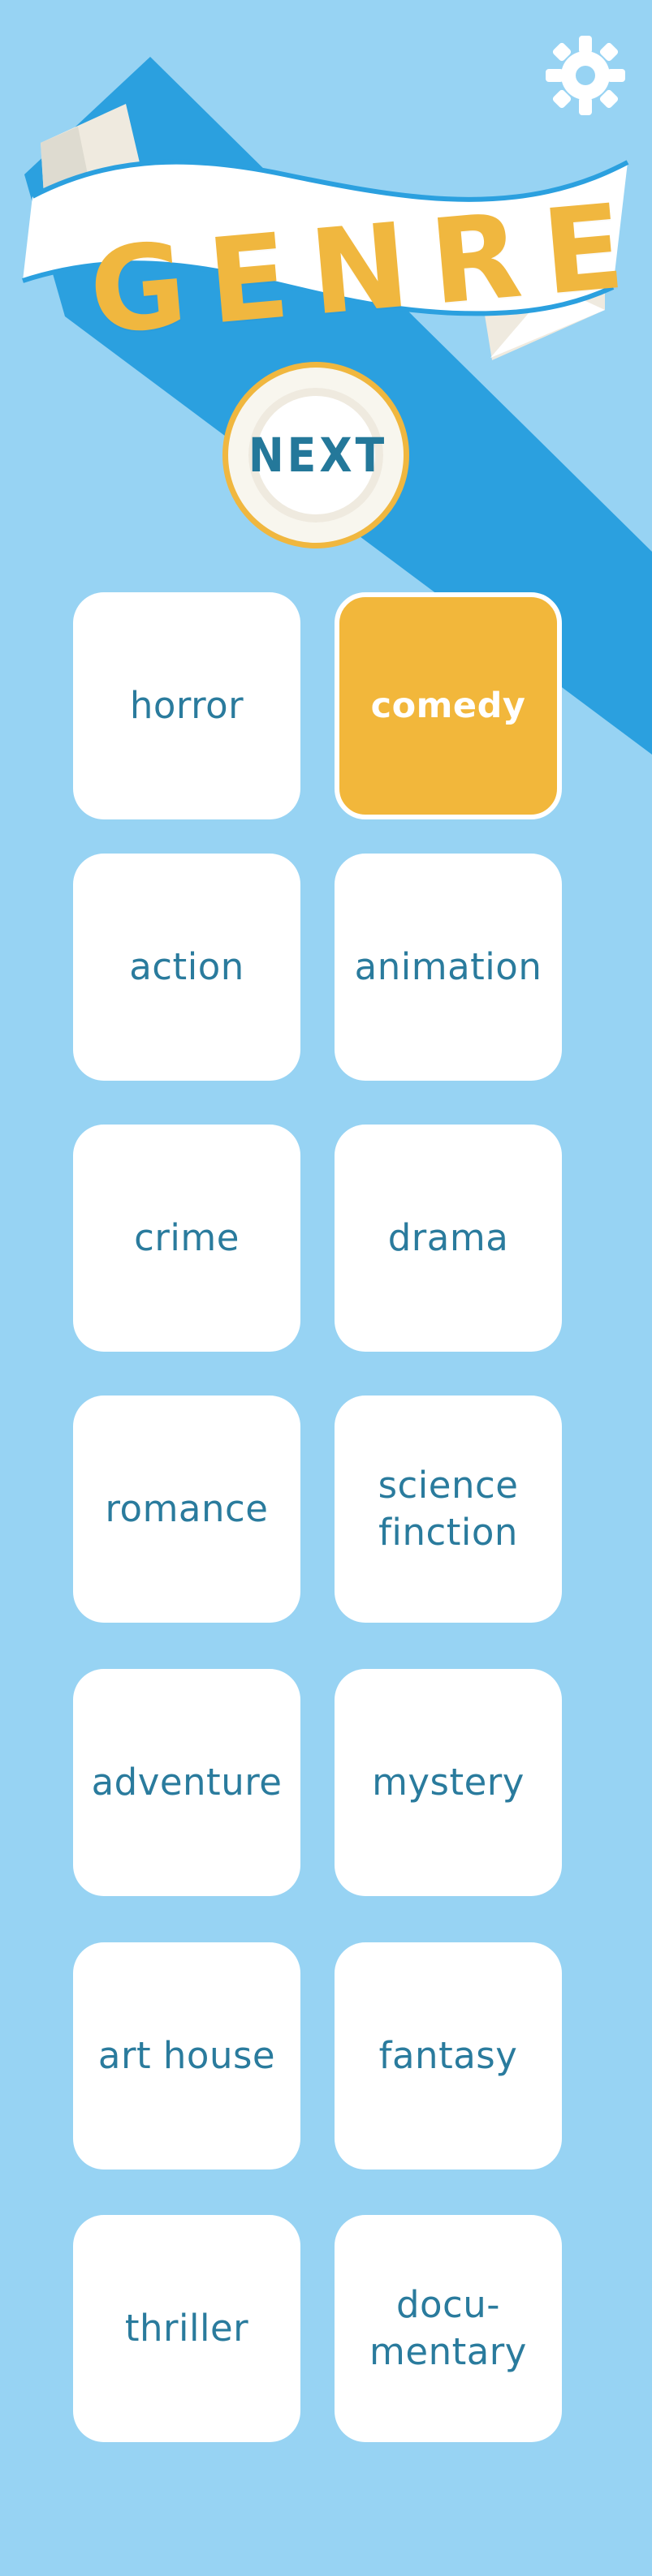  I want to click on genre-card-crime: crime, so click(187, 1238).